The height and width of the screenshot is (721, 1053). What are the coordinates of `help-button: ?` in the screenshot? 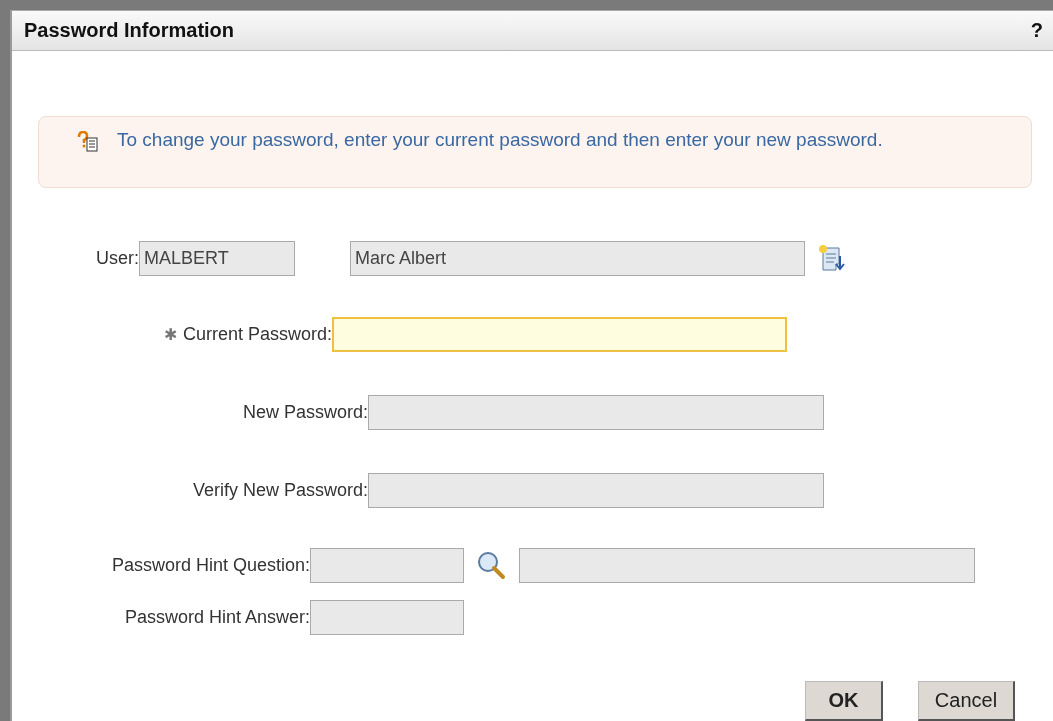 It's located at (1036, 31).